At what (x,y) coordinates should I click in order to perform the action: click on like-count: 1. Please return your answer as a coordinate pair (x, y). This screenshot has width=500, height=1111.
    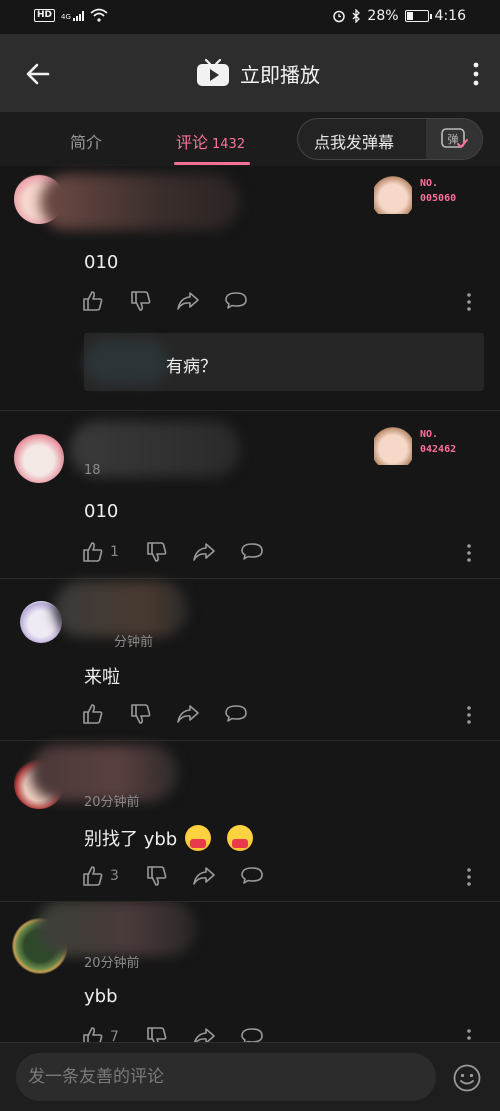
    Looking at the image, I should click on (114, 552).